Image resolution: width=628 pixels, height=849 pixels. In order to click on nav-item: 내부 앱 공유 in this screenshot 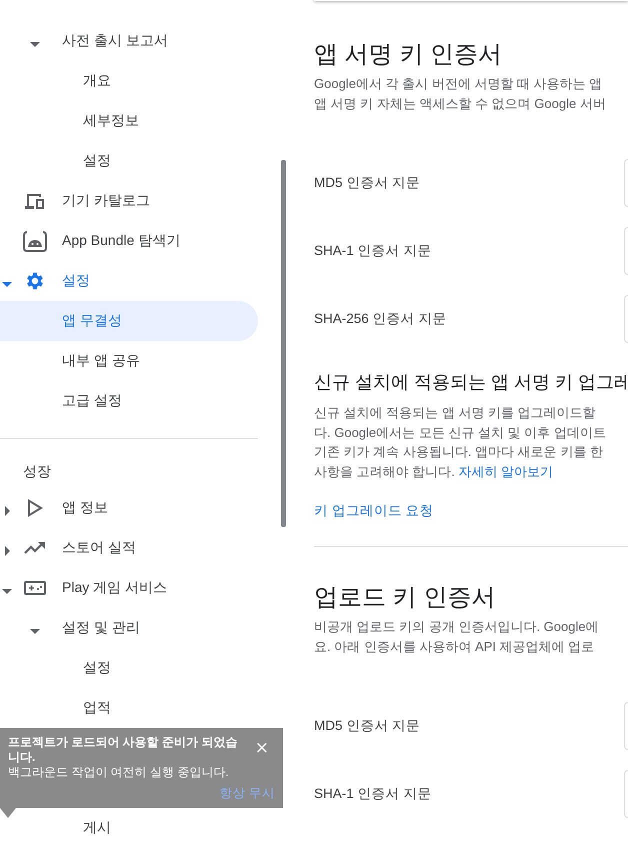, I will do `click(129, 361)`.